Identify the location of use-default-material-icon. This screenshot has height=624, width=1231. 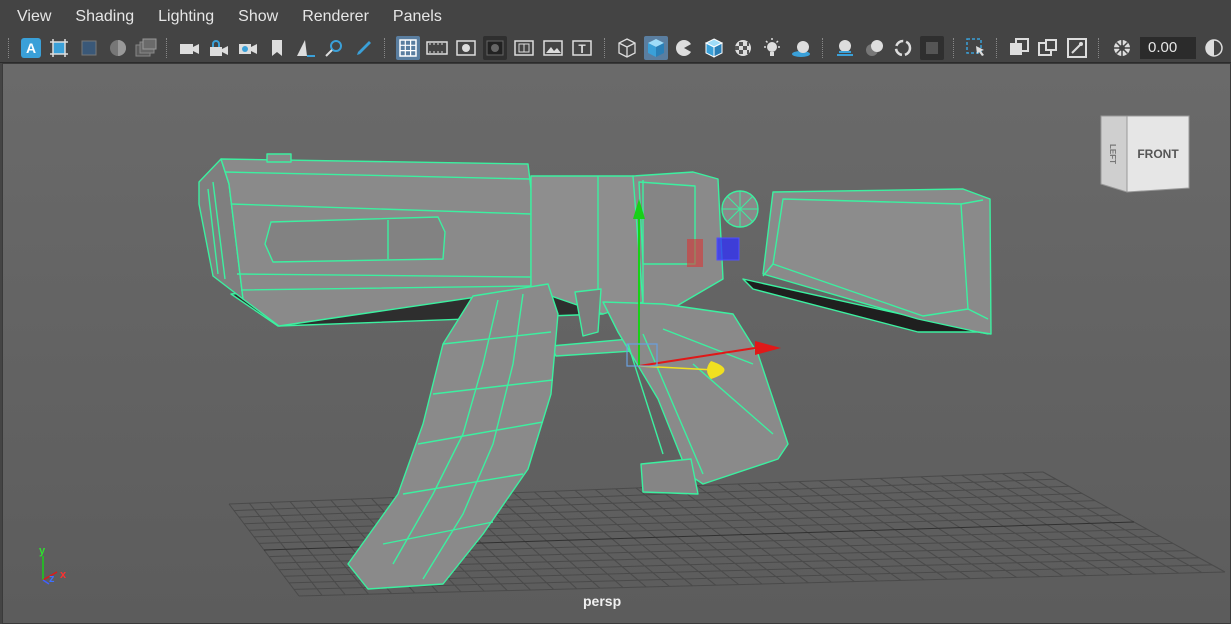
(685, 48).